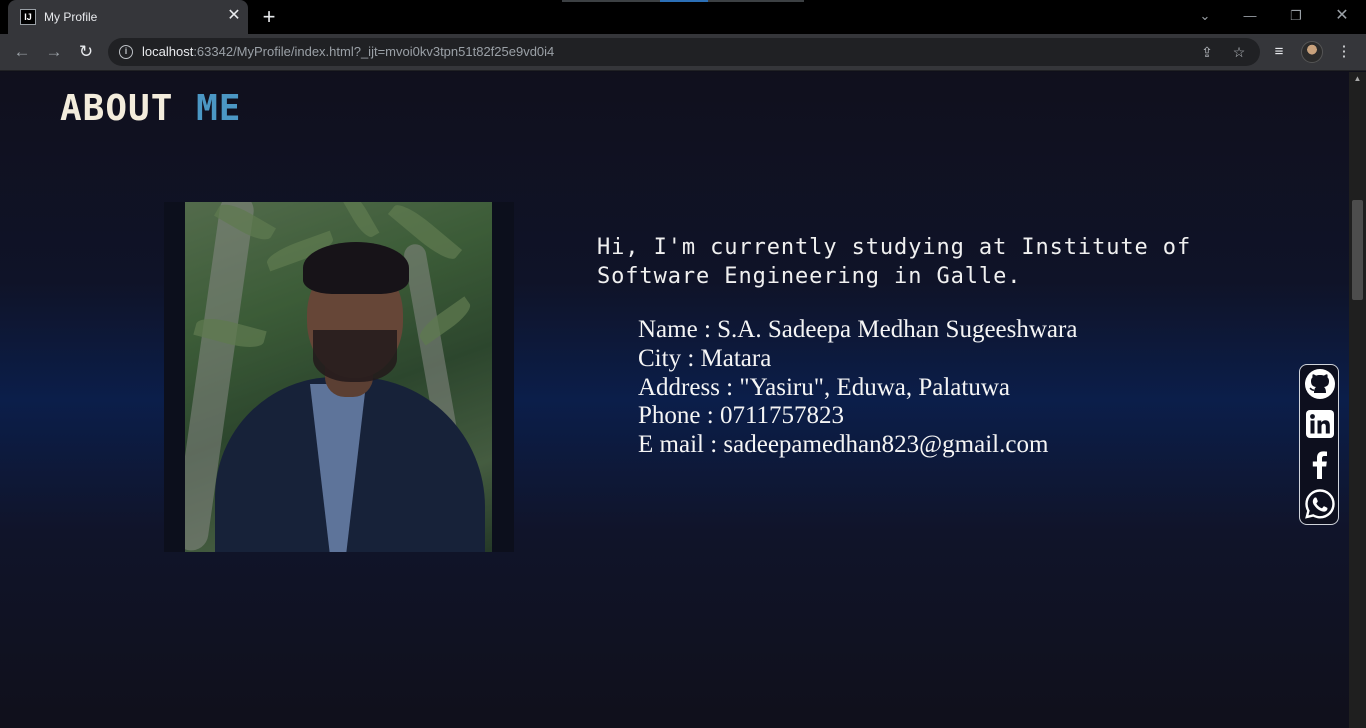 This screenshot has width=1366, height=728. I want to click on scroll-up-arrow-icon: ▲, so click(1357, 79).